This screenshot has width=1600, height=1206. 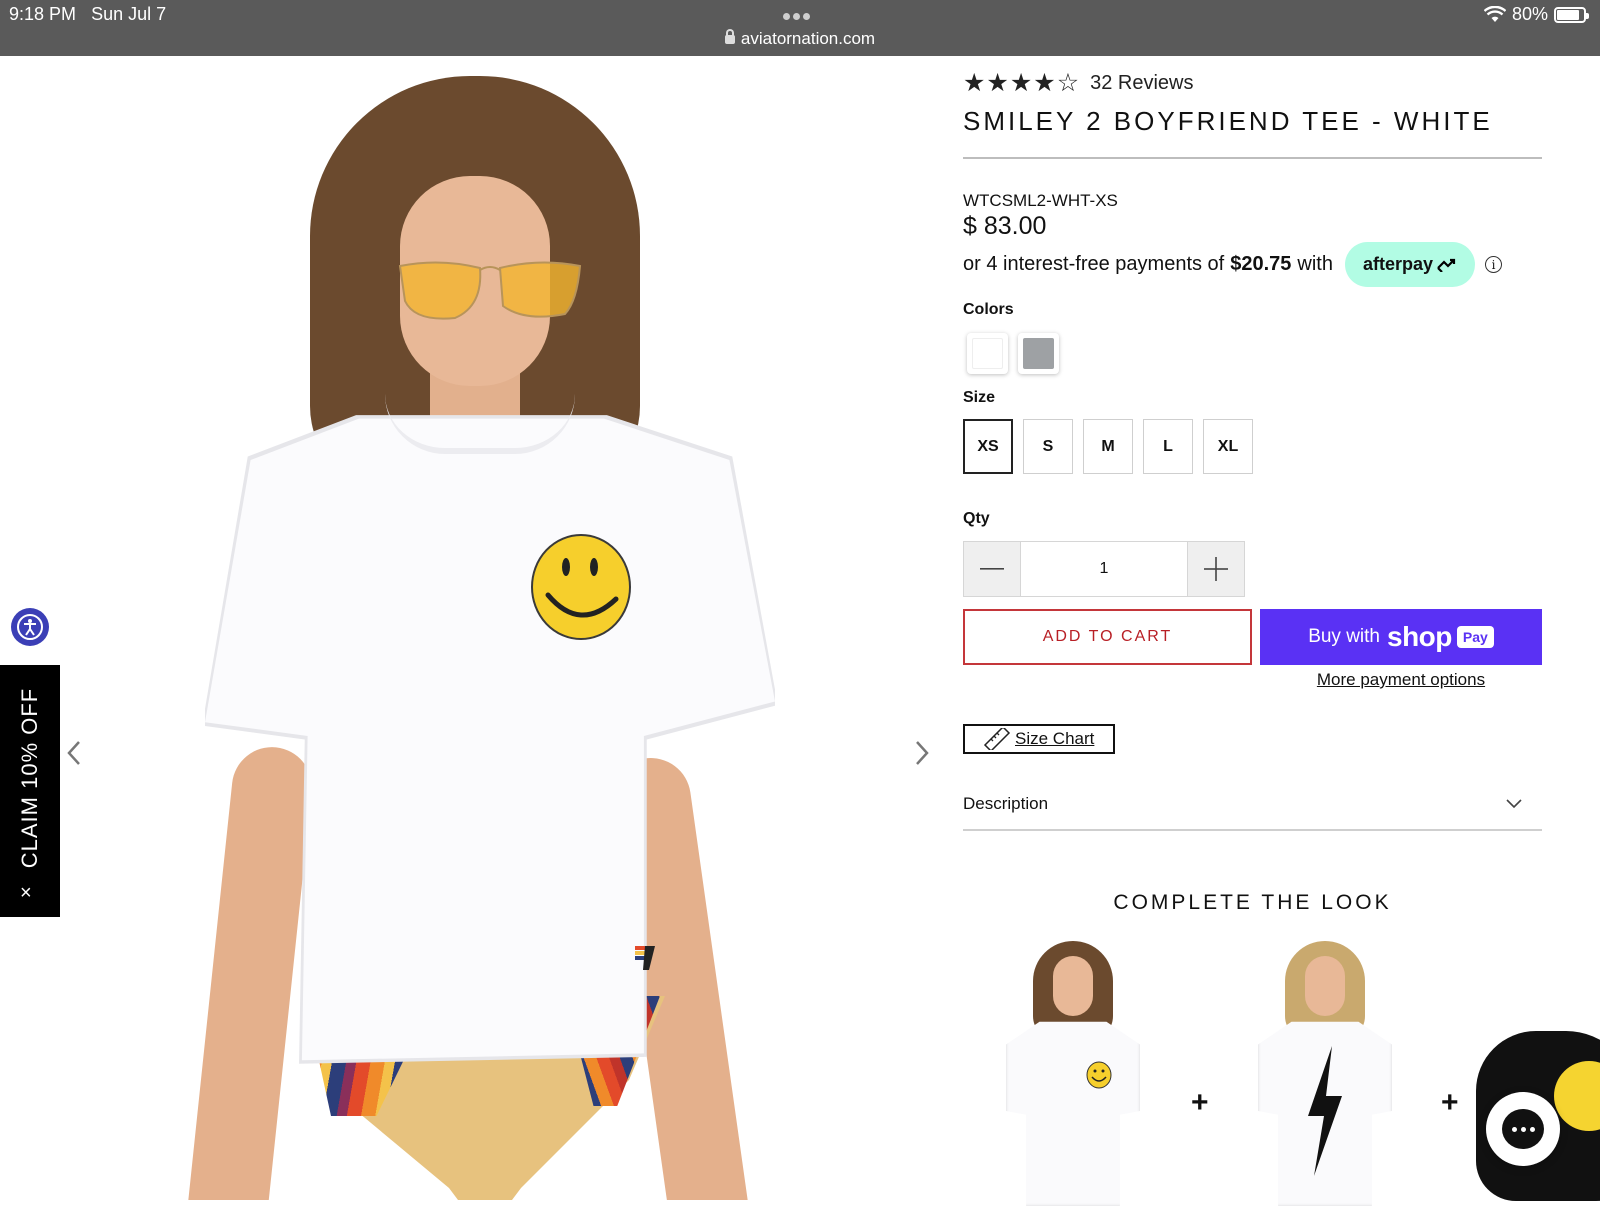 I want to click on minus-icon, so click(x=992, y=569).